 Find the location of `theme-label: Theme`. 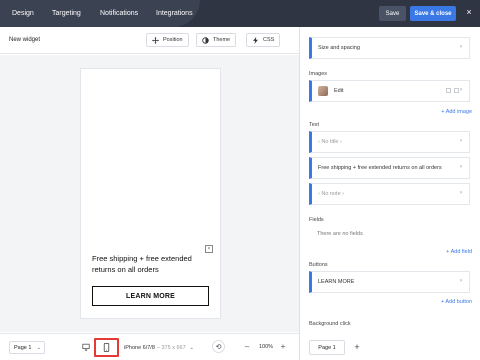

theme-label: Theme is located at coordinates (222, 40).